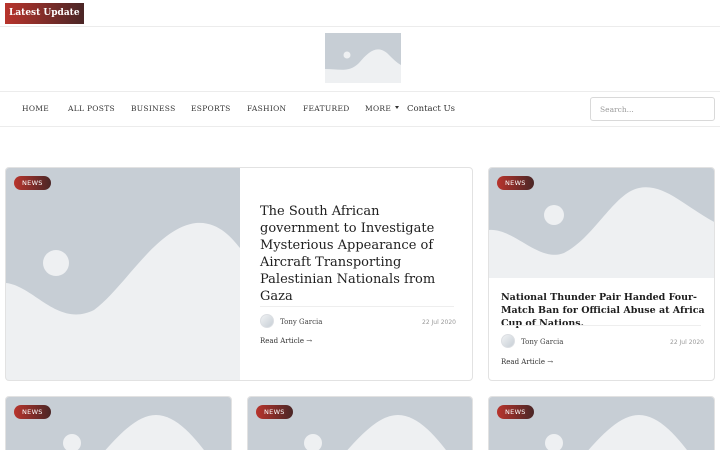  I want to click on chevron-down-icon, so click(397, 107).